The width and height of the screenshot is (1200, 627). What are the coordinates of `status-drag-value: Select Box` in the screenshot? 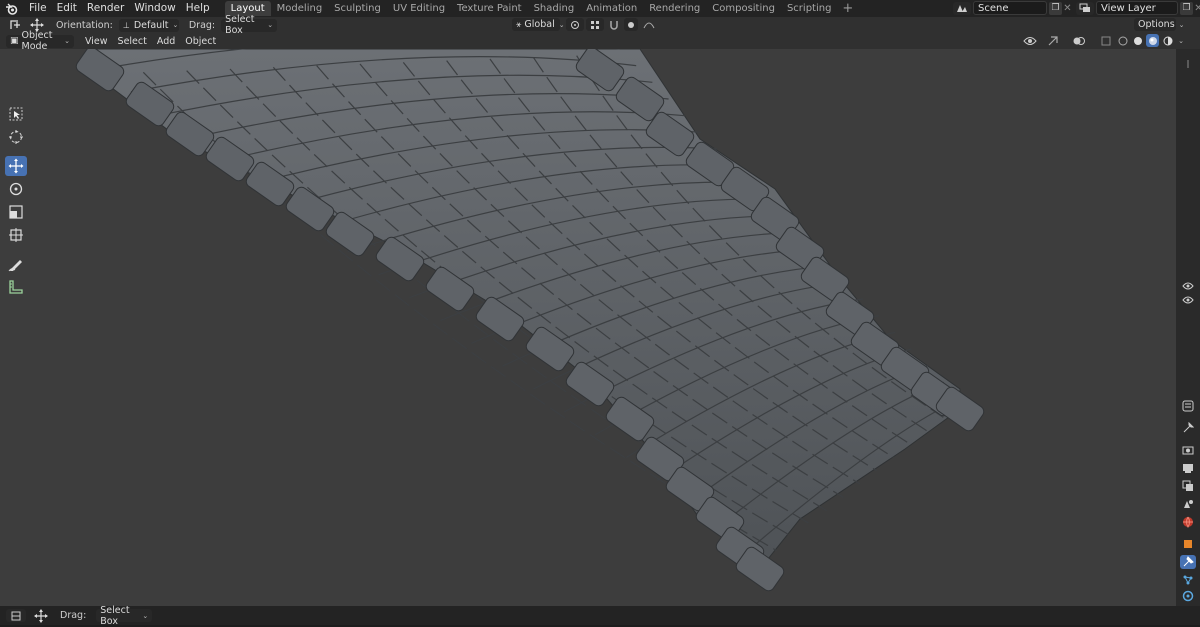 It's located at (115, 615).